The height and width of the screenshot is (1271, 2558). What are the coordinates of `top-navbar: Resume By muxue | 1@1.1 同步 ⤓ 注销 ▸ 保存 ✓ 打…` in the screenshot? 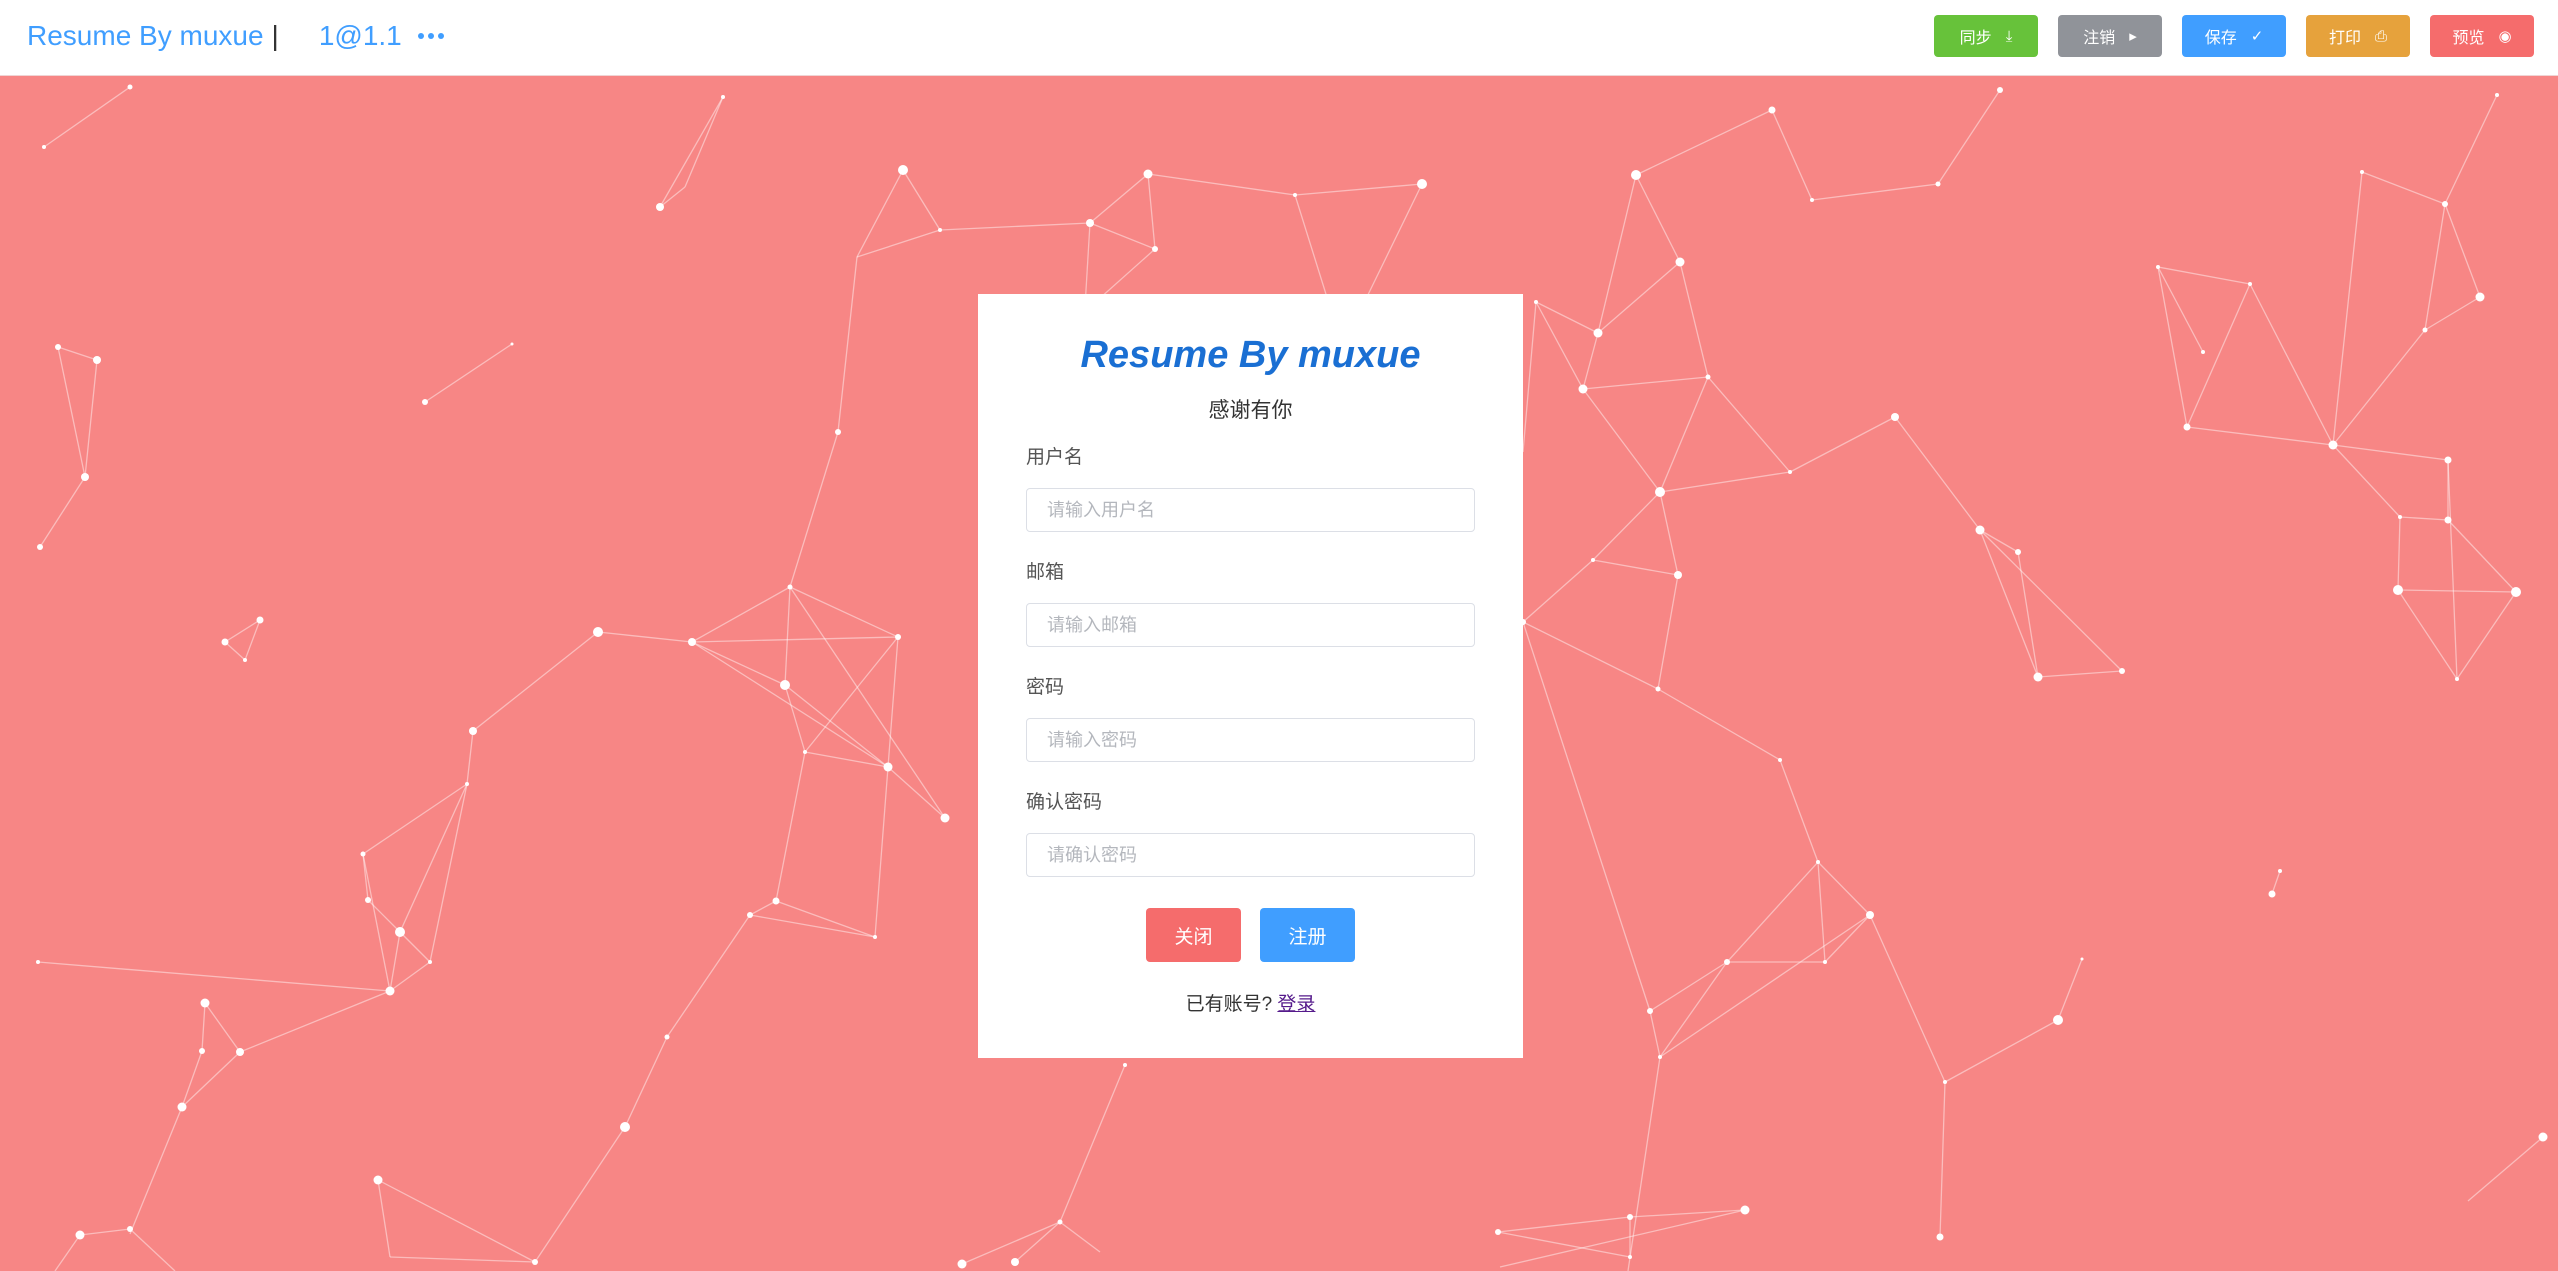 It's located at (1279, 38).